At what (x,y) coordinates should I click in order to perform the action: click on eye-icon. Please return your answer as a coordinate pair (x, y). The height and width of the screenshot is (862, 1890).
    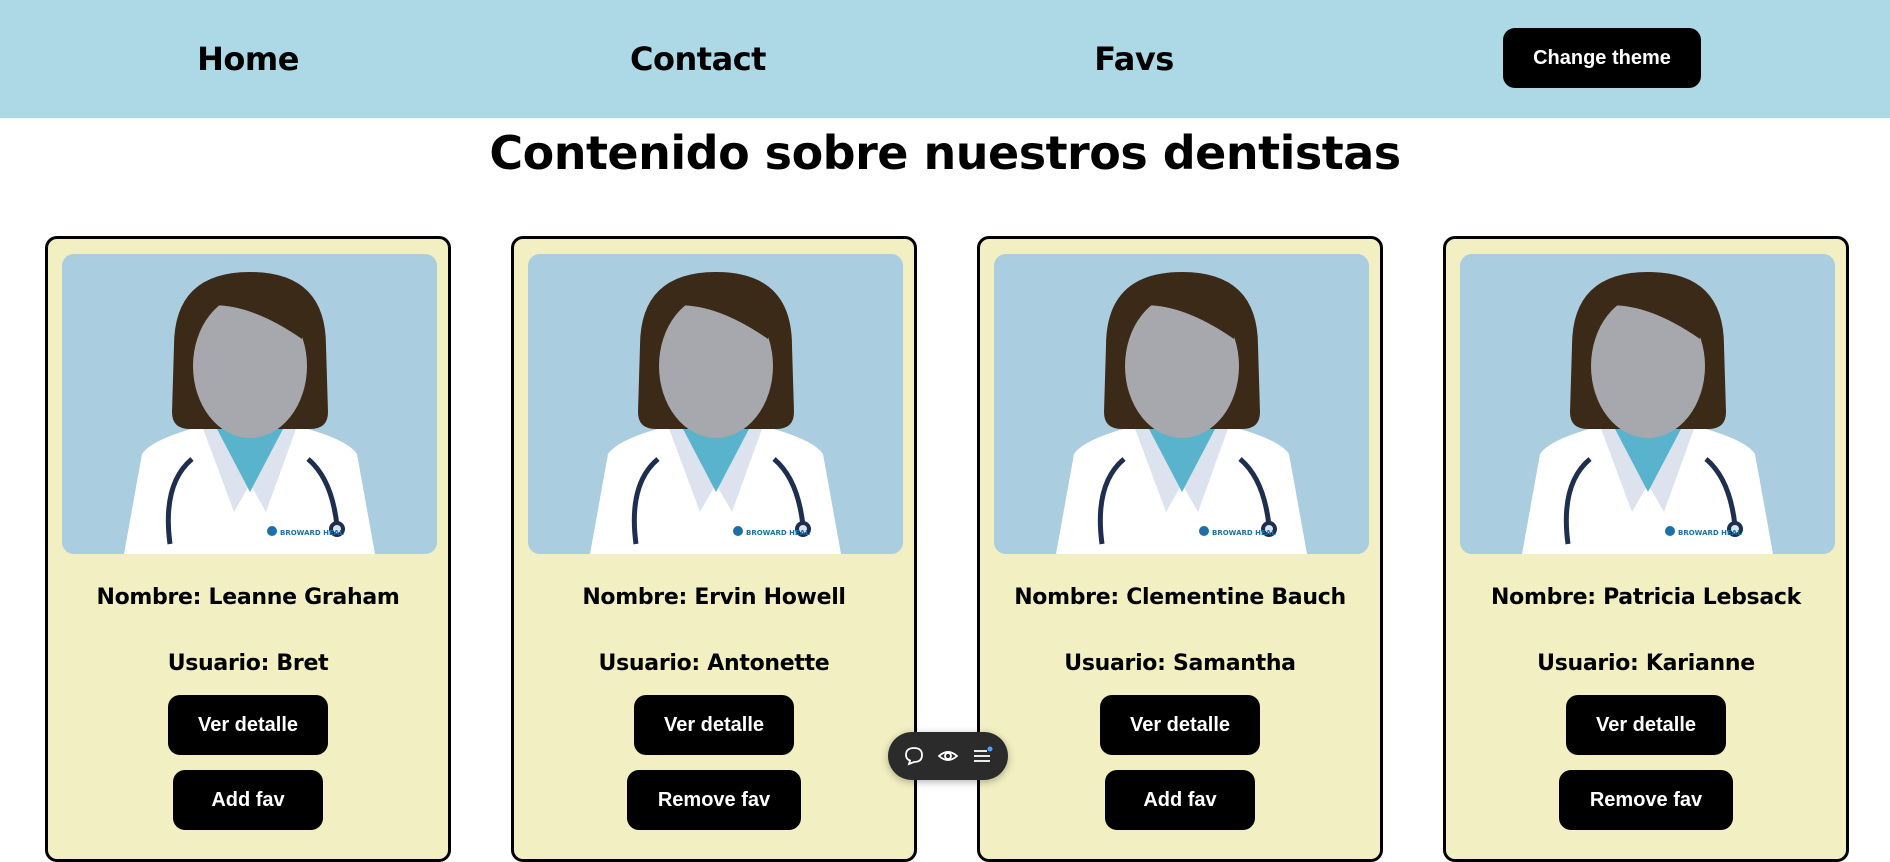
    Looking at the image, I should click on (948, 756).